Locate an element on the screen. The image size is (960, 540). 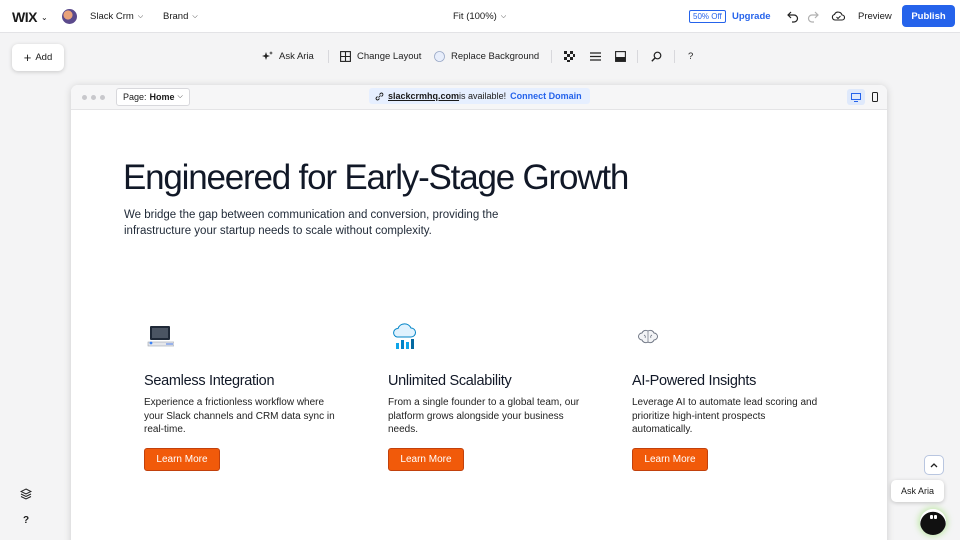
change-layout-label: Change Layout is located at coordinates (389, 56).